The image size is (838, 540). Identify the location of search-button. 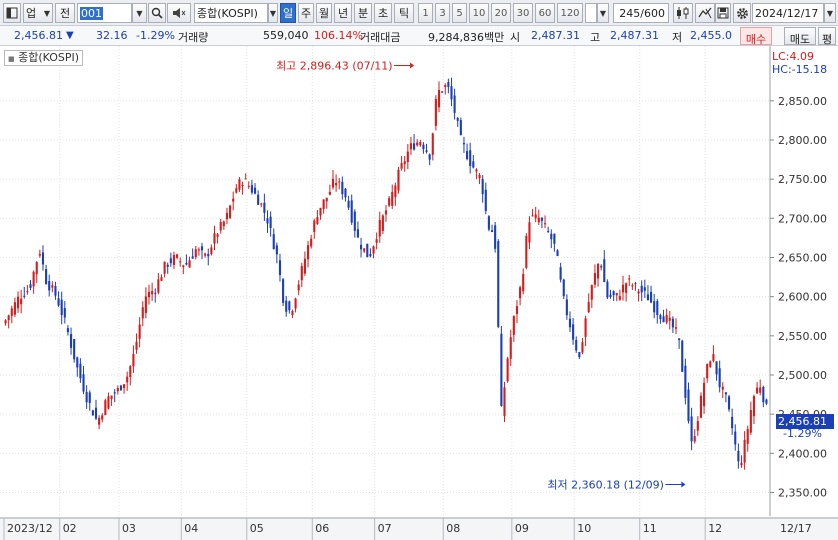
(157, 13).